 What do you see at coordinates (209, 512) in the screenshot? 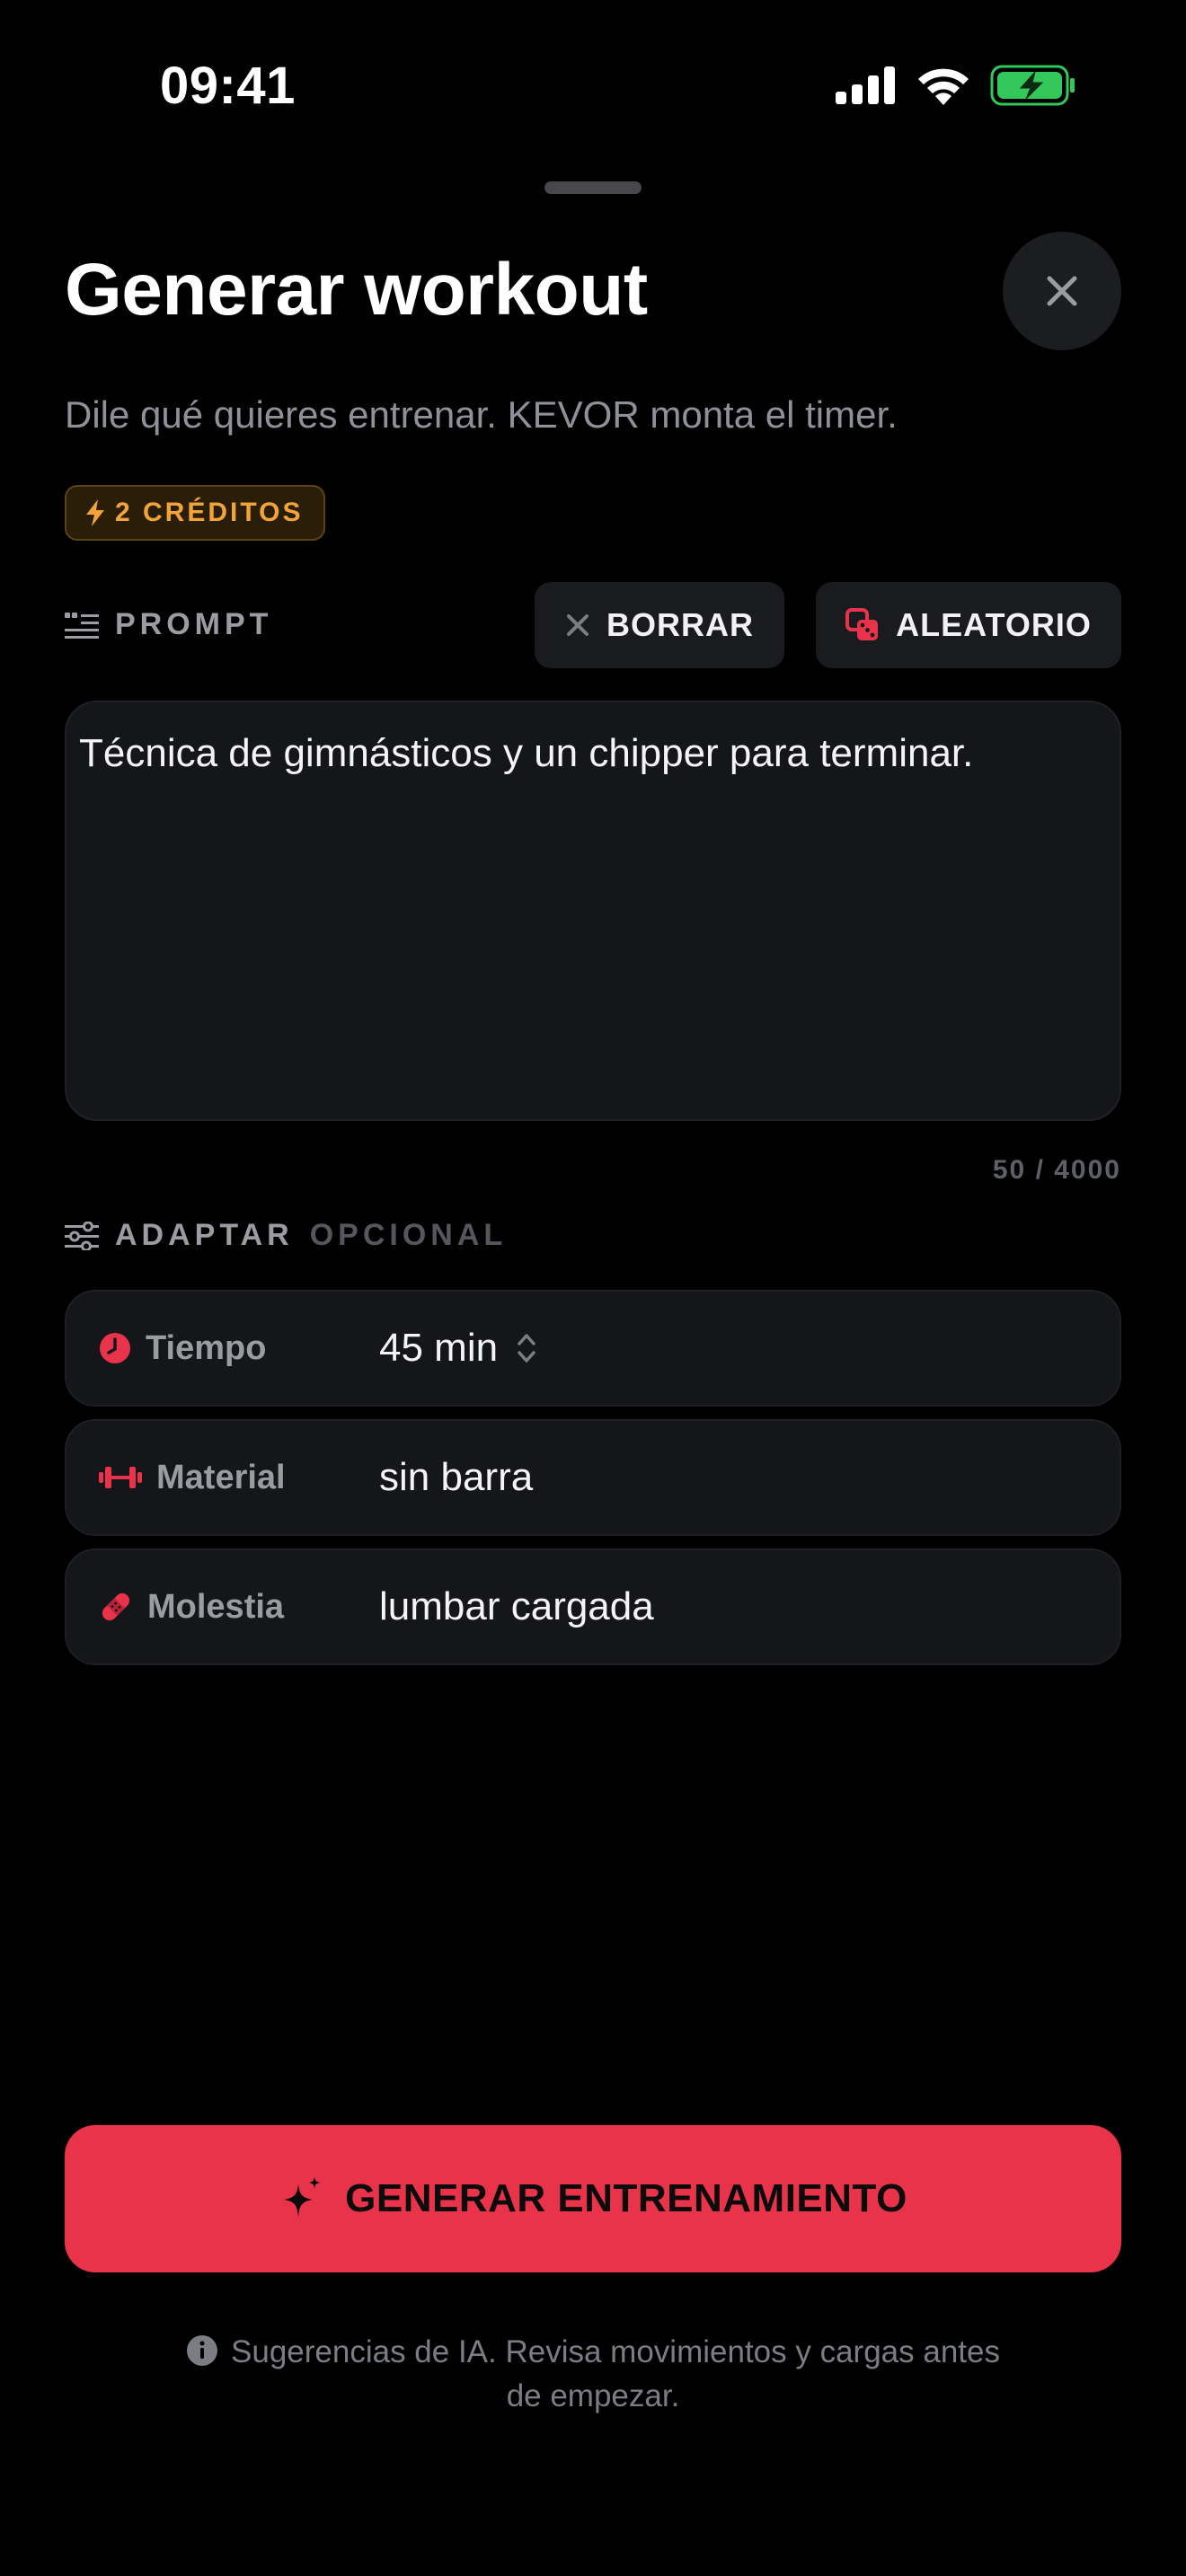
I see `credits-label: 2 CRÉDITOS` at bounding box center [209, 512].